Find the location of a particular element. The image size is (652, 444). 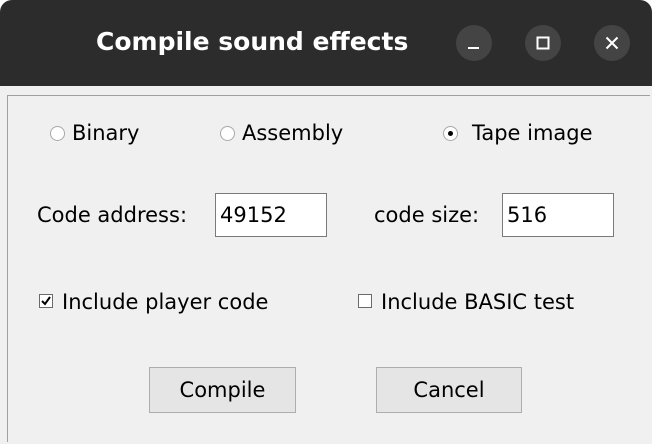

close-button is located at coordinates (612, 43).